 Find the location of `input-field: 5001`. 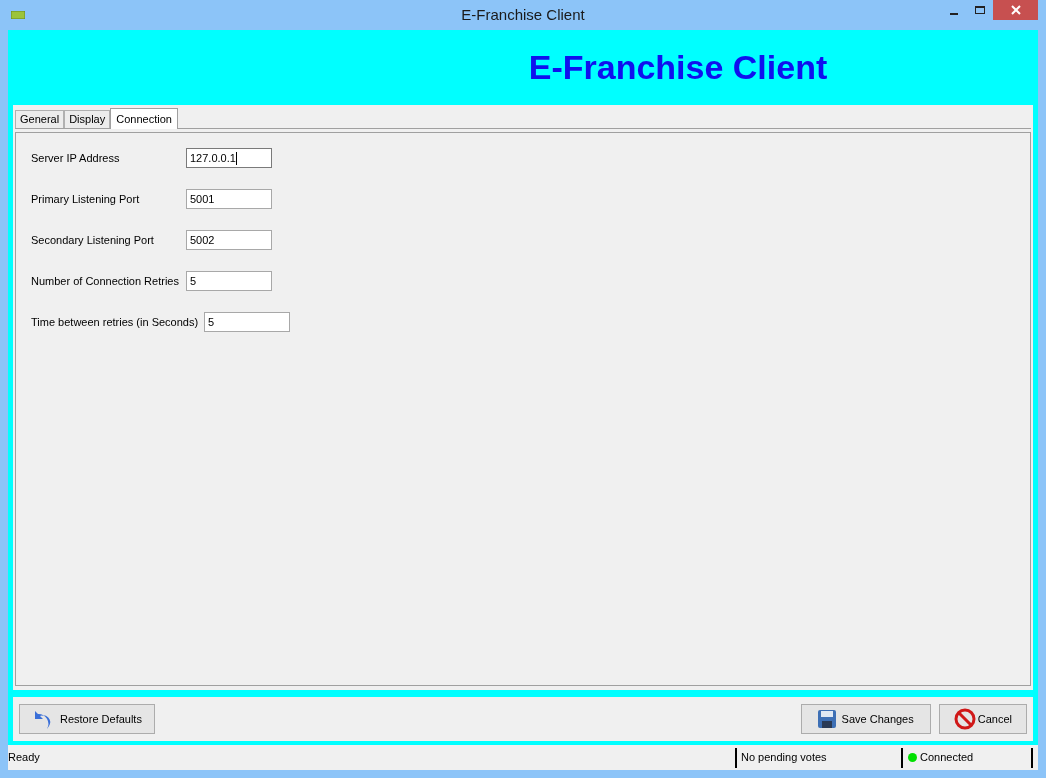

input-field: 5001 is located at coordinates (229, 199).